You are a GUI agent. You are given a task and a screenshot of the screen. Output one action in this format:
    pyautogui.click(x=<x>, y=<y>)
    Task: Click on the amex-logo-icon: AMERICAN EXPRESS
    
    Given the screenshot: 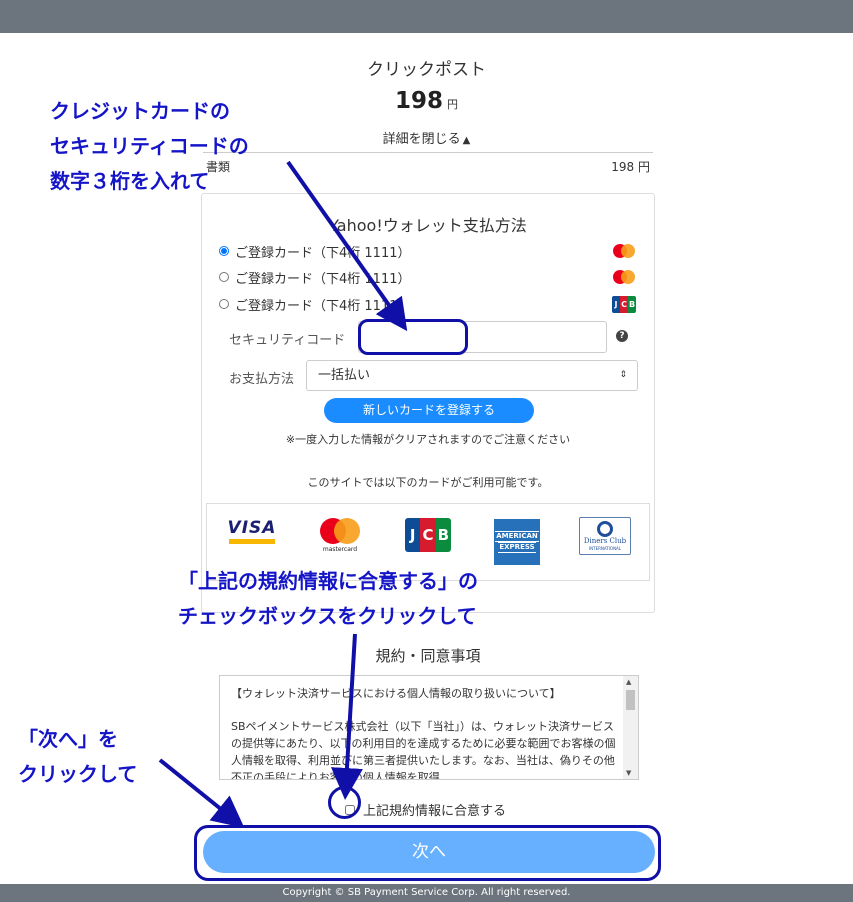 What is the action you would take?
    pyautogui.click(x=517, y=542)
    